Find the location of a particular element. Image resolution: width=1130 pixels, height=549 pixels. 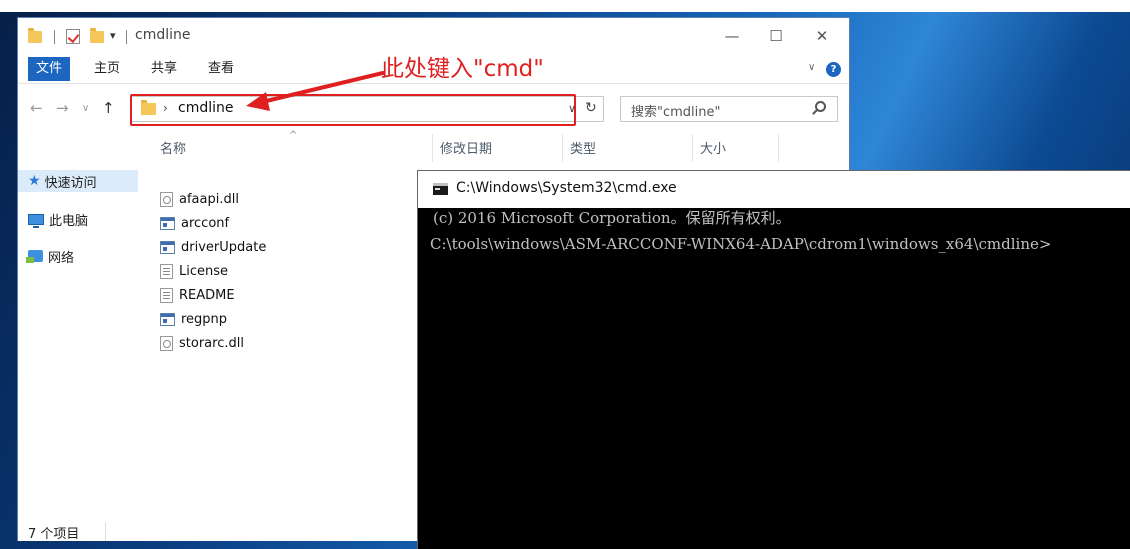

new-folder-icon is located at coordinates (97, 35).